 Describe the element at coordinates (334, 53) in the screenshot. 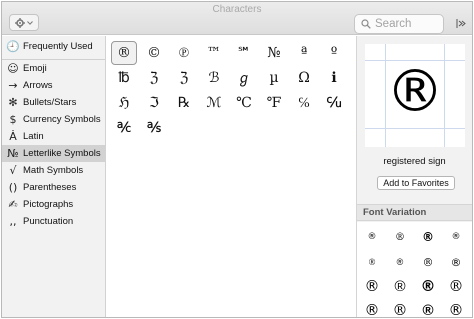

I see `character-cell: º` at that location.